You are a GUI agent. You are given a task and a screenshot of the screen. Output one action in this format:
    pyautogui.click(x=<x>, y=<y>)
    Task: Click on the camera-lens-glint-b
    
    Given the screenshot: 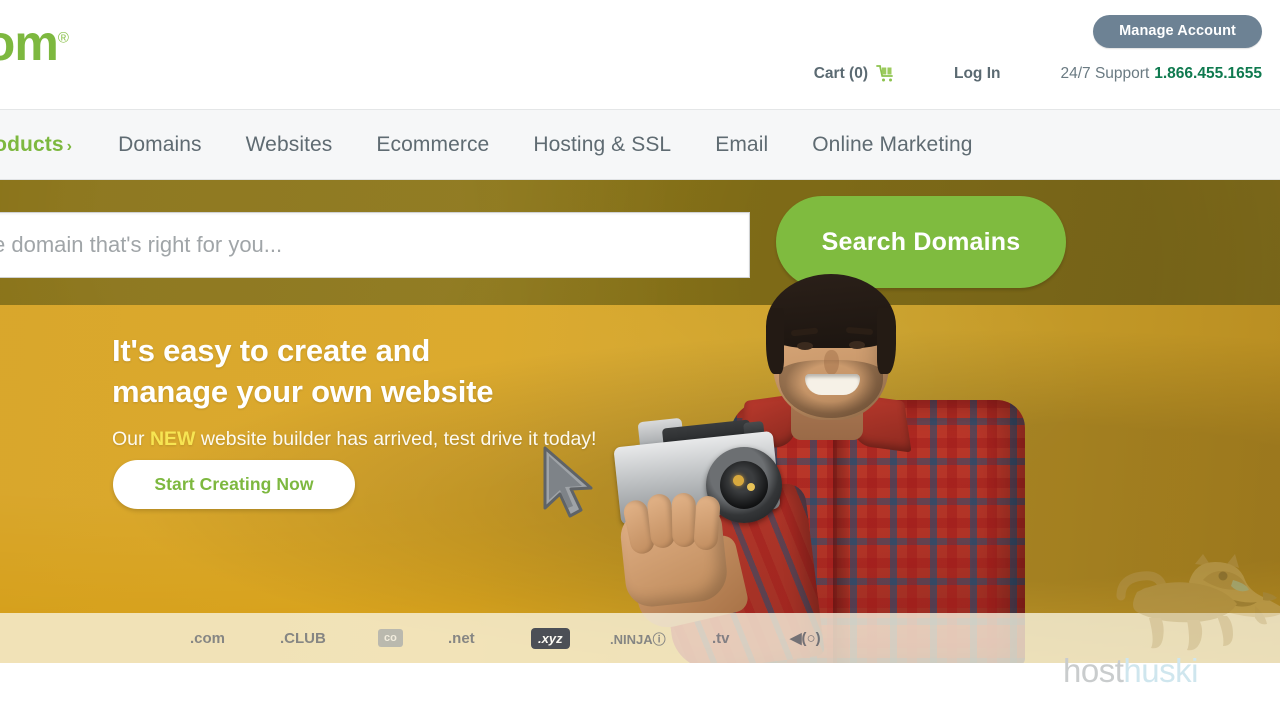 What is the action you would take?
    pyautogui.click(x=751, y=487)
    